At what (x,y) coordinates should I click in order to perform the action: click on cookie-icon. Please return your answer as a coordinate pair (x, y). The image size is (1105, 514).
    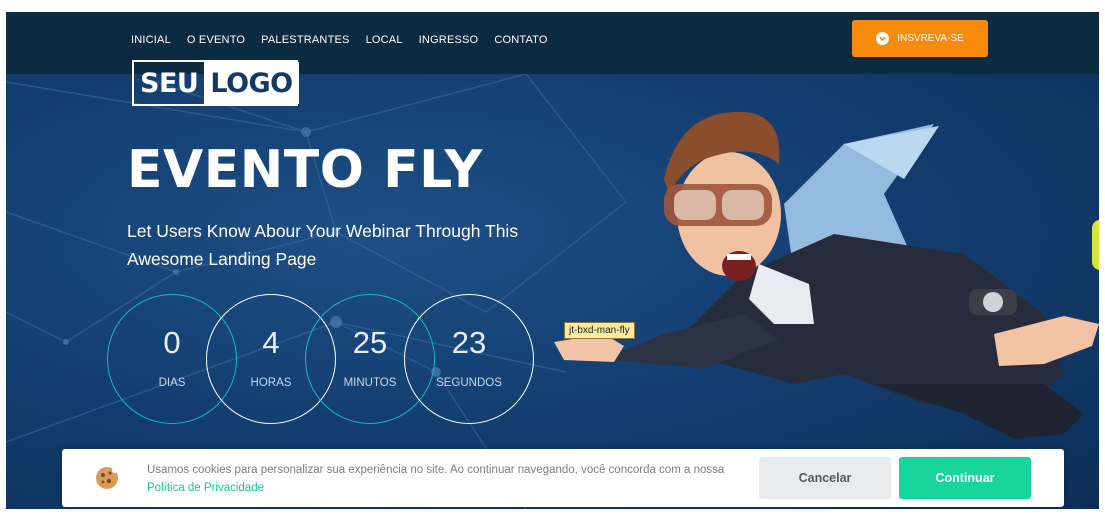
    Looking at the image, I should click on (107, 478).